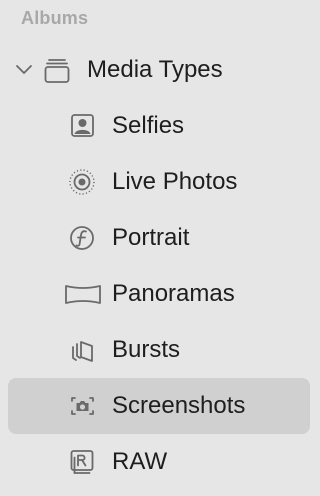 The width and height of the screenshot is (320, 496). Describe the element at coordinates (148, 125) in the screenshot. I see `sidebar-item-label: Selfies` at that location.